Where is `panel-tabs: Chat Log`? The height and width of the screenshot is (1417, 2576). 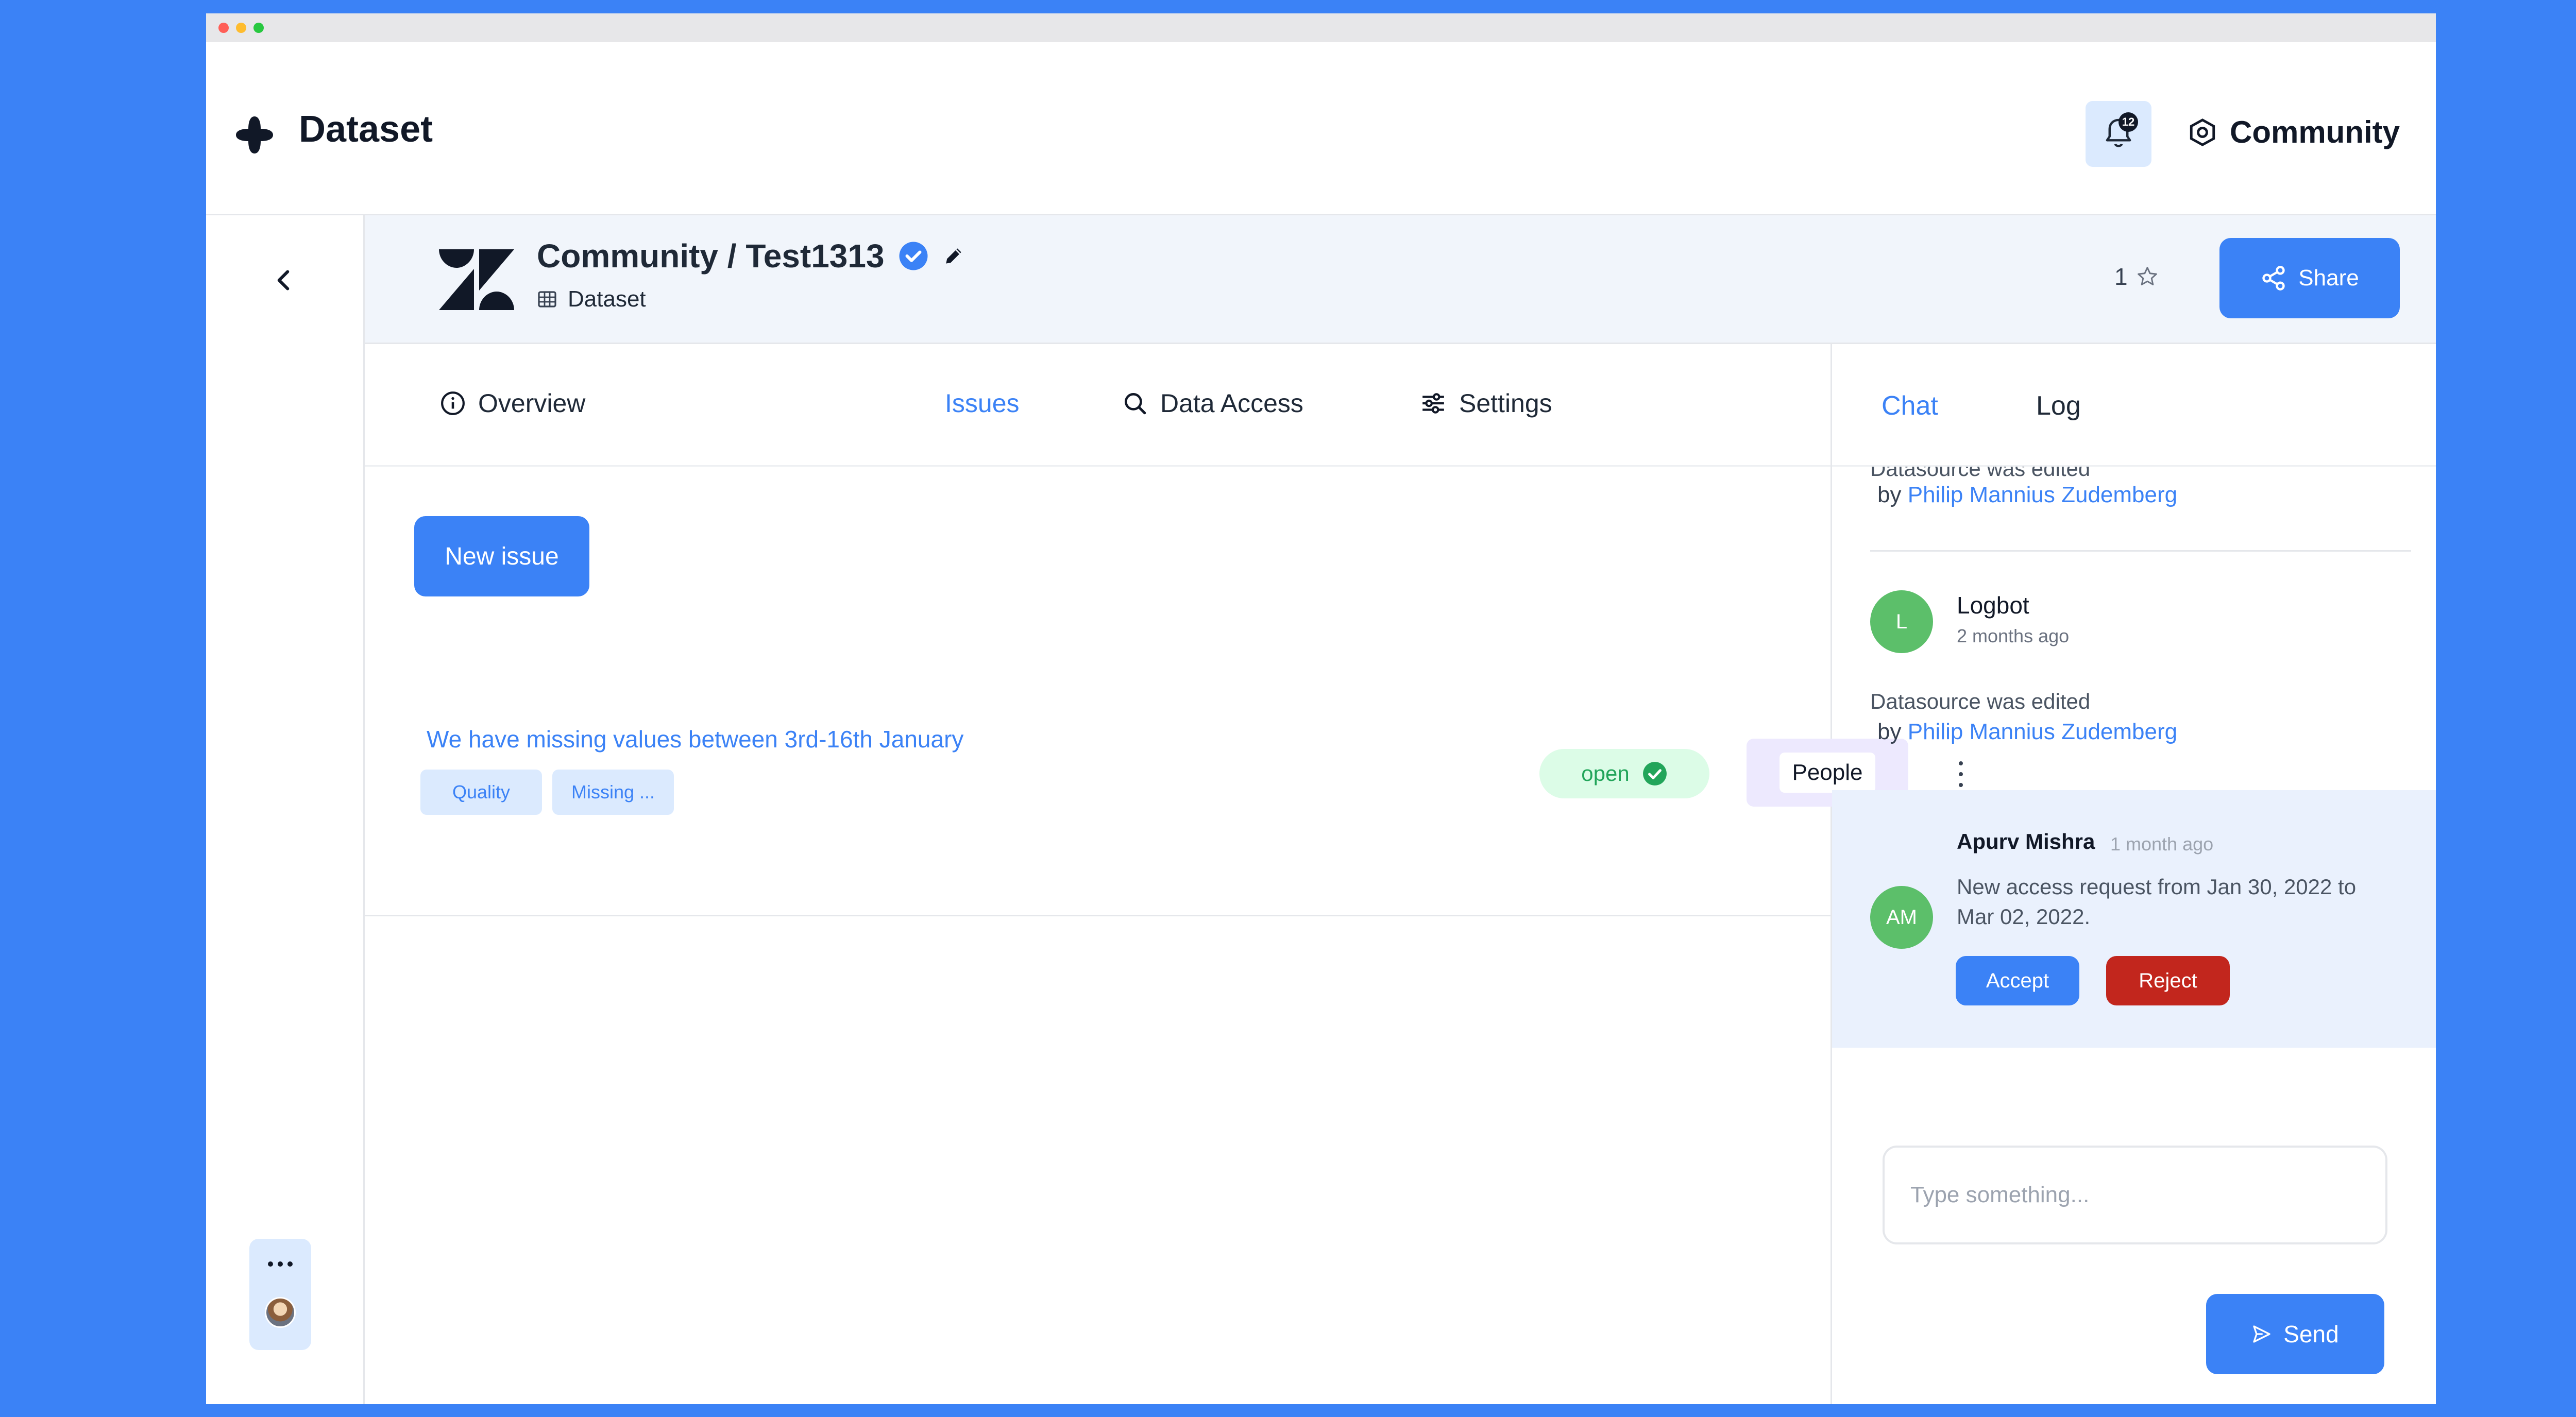 panel-tabs: Chat Log is located at coordinates (2134, 406).